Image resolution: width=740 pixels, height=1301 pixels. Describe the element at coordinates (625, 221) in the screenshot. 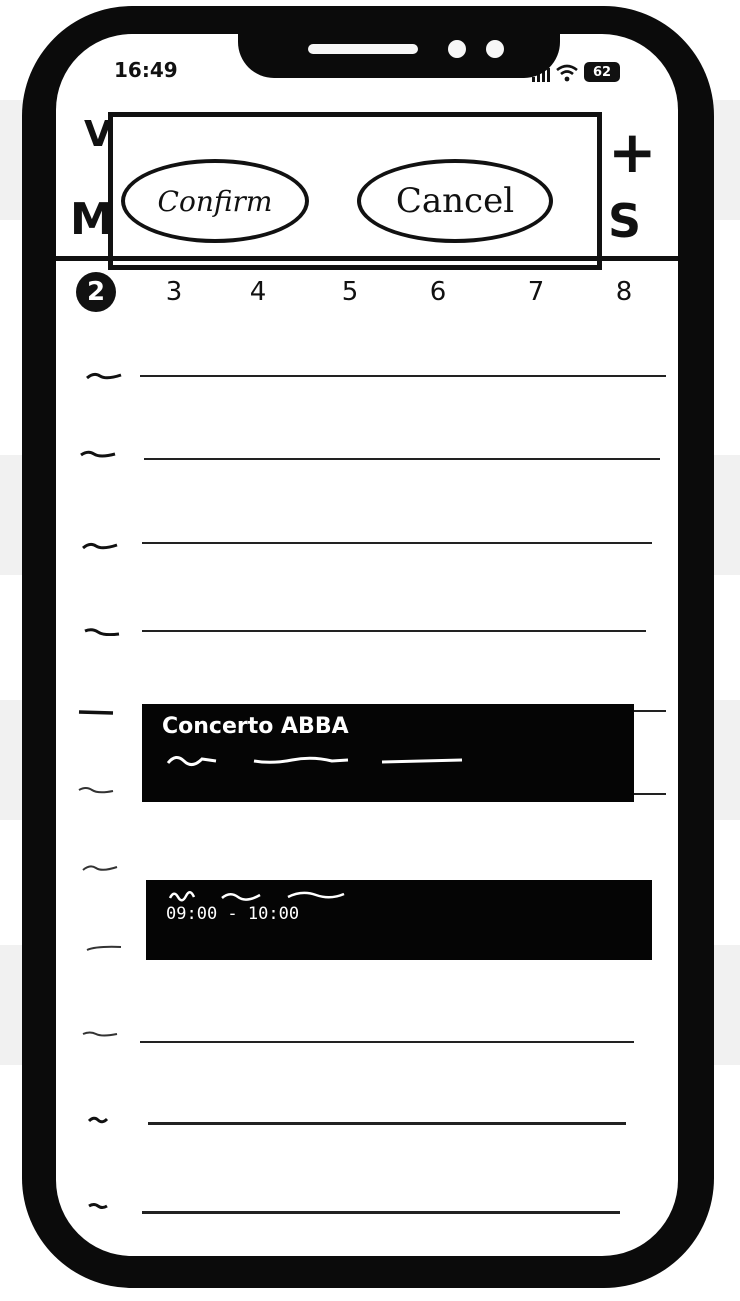

I see `header-fragment-right: S` at that location.